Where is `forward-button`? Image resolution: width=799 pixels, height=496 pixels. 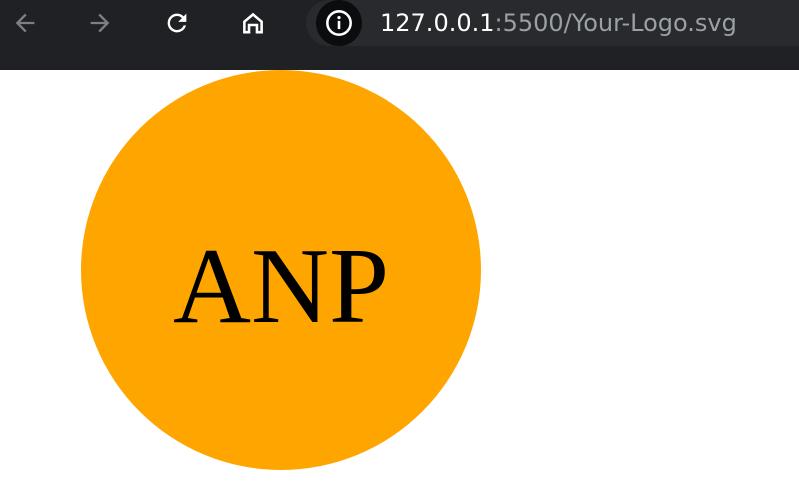 forward-button is located at coordinates (100, 23).